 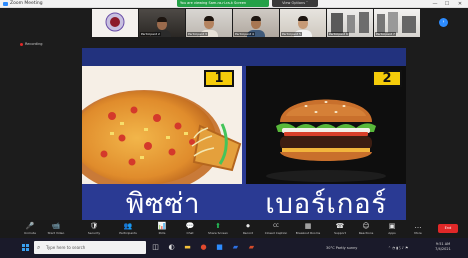 I want to click on tray-icons: ⌃ ◔ ▮ ⟆ ♪ ⚑, so click(x=398, y=248).